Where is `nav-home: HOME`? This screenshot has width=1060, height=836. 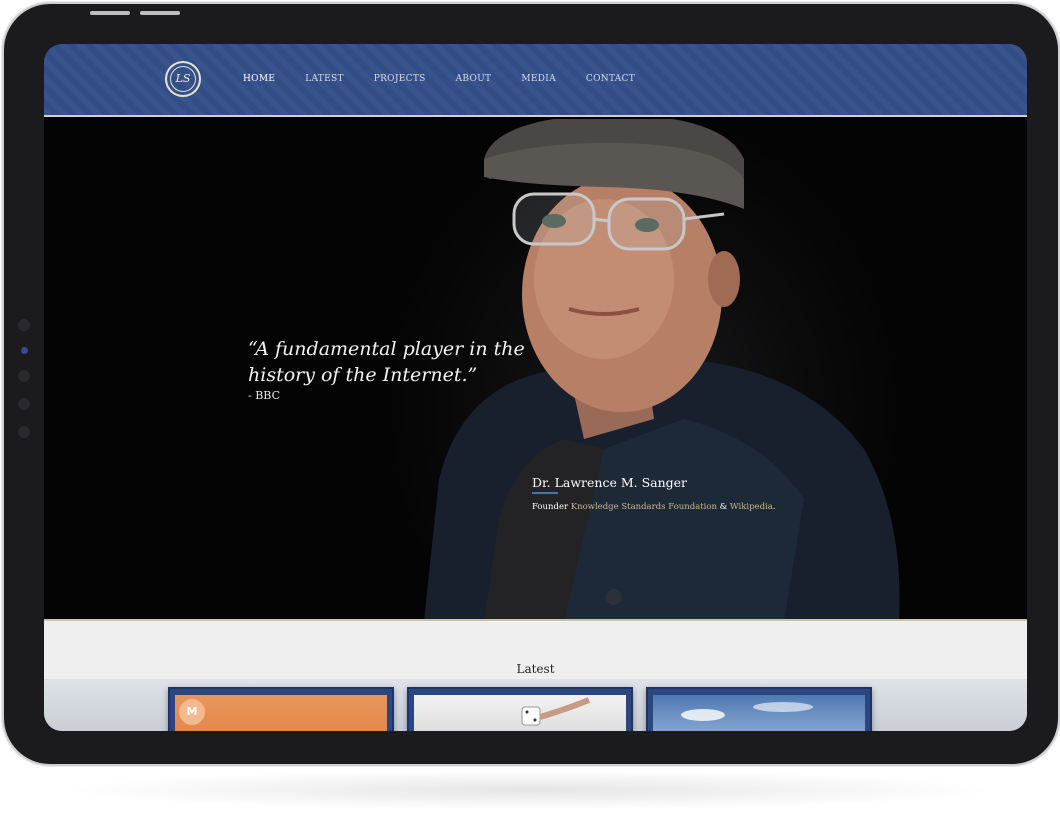 nav-home: HOME is located at coordinates (259, 79).